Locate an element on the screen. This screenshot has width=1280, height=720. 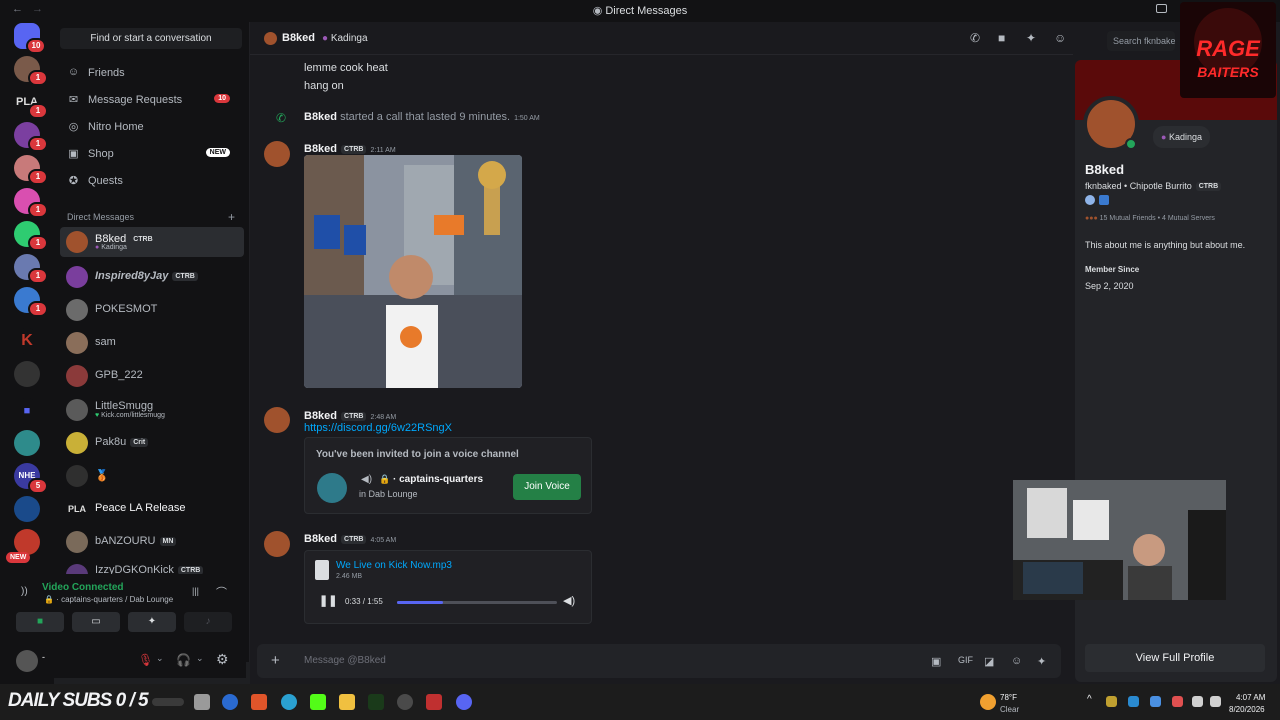
mutuals-line: ●●● 15 Mutual Friends • 4 Mutual Servers is located at coordinates (1150, 218).